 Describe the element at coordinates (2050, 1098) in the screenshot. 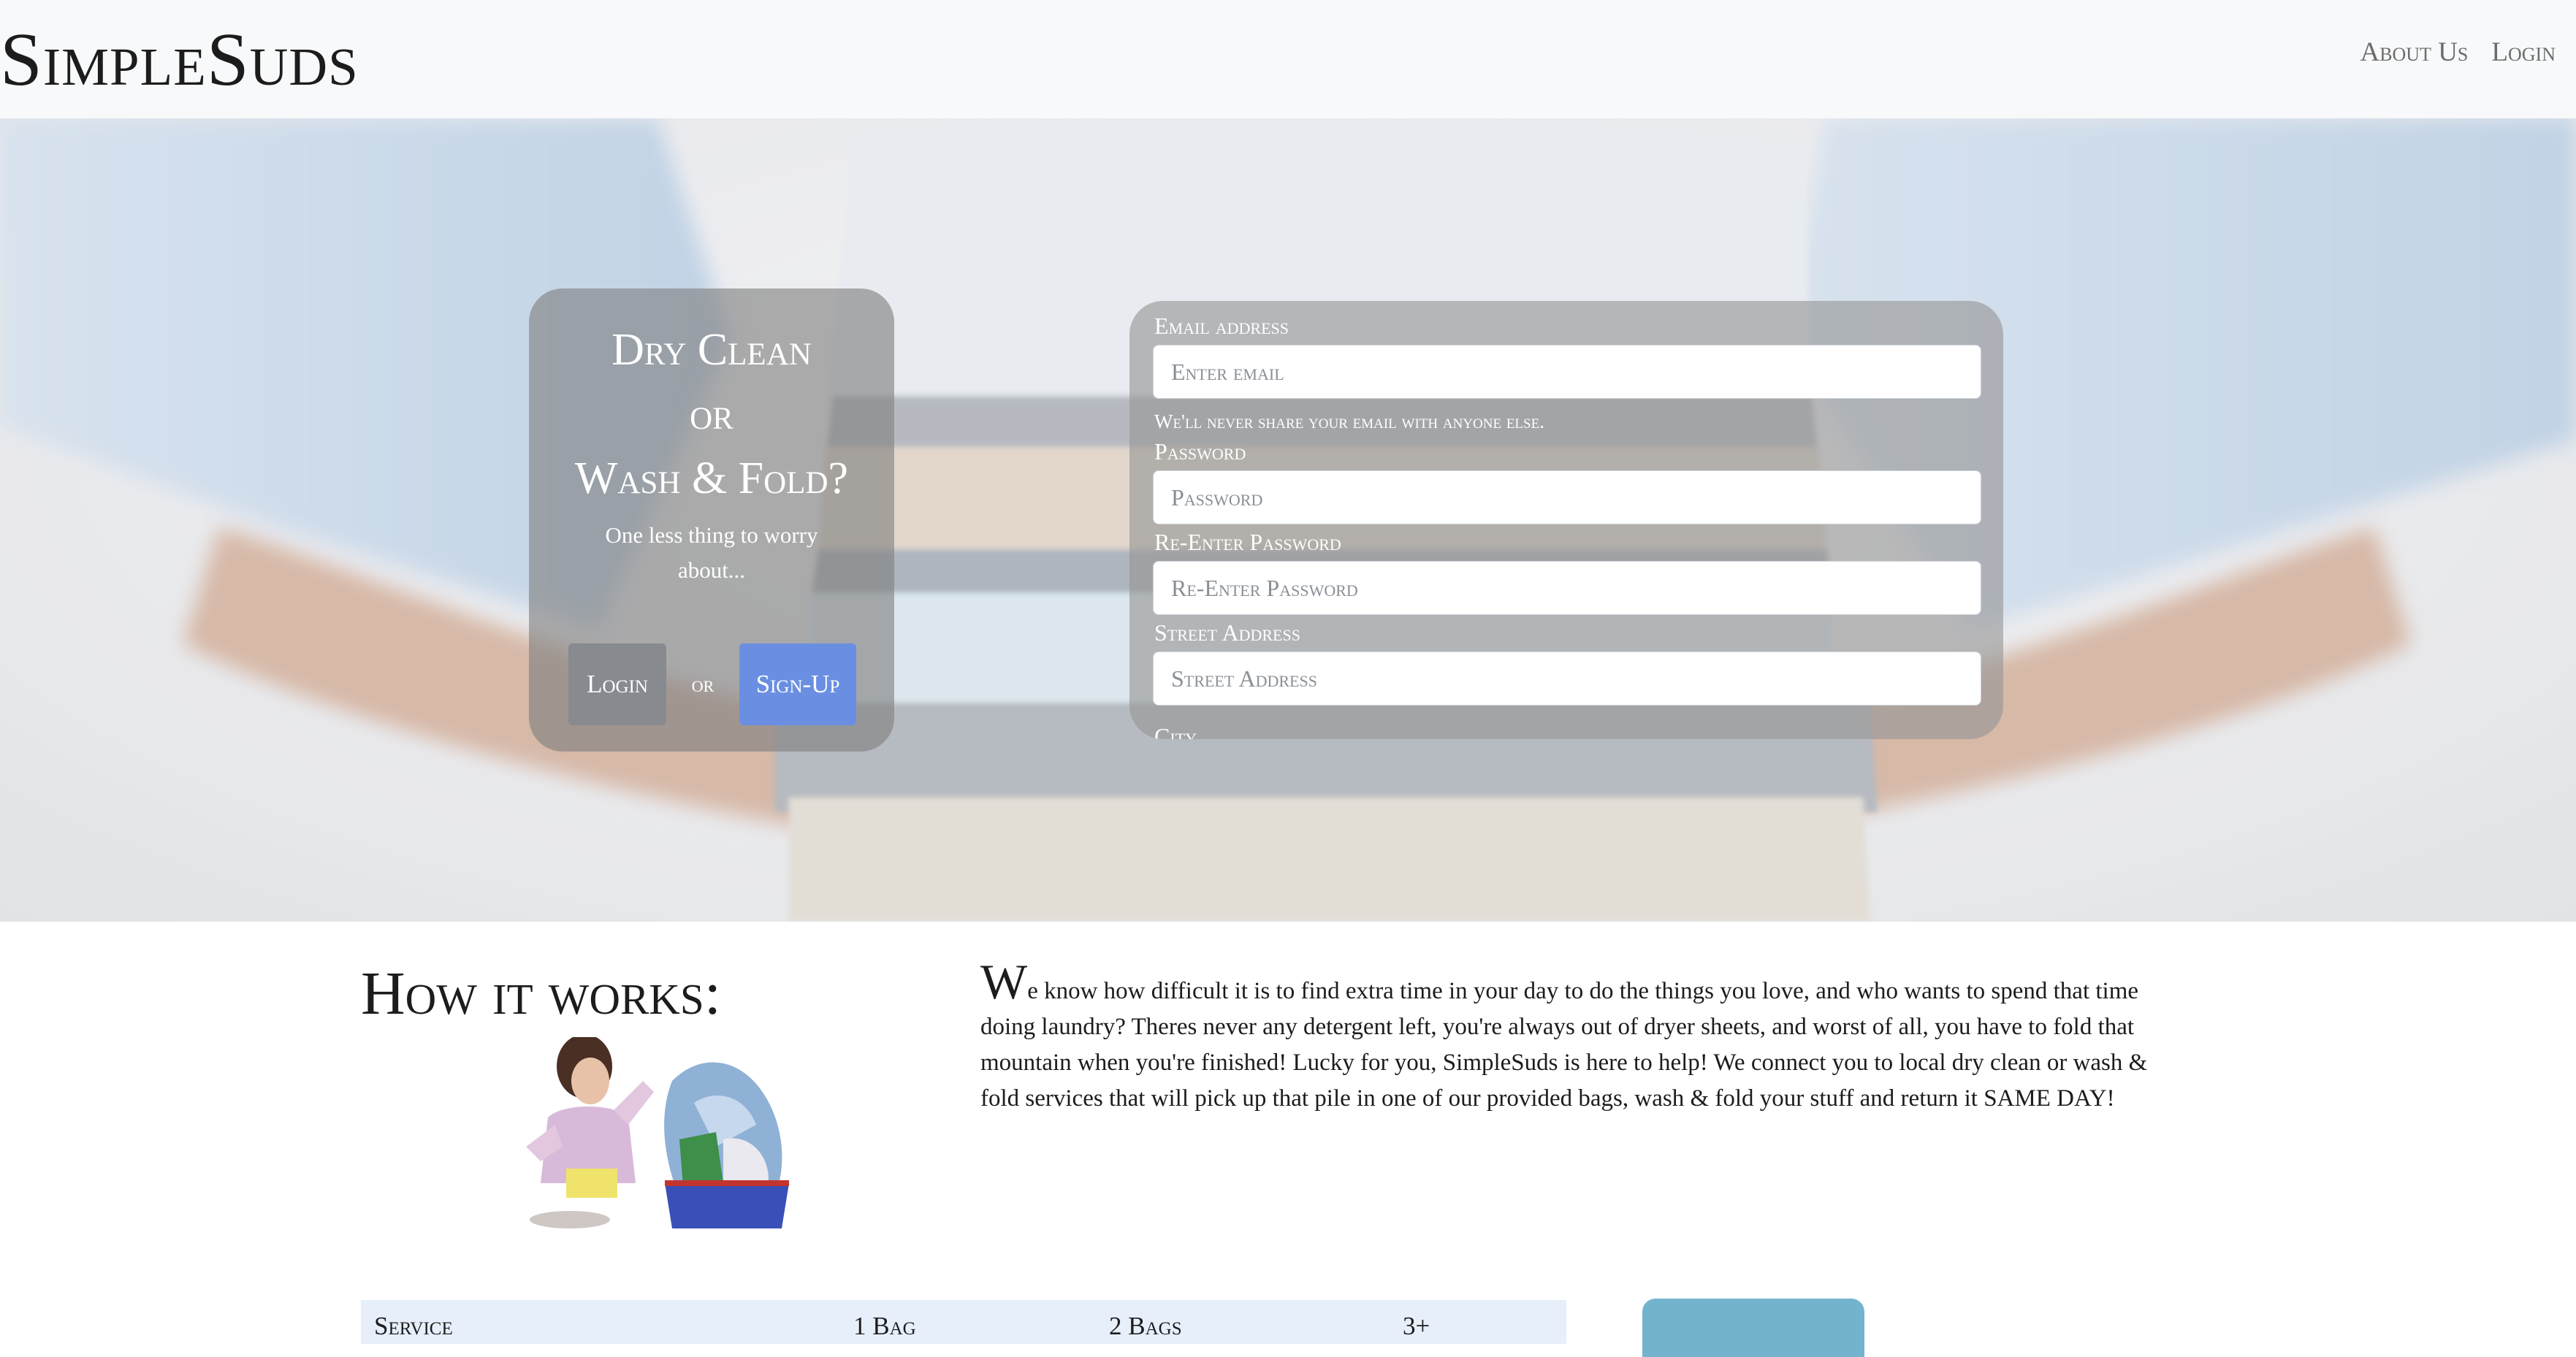

I see `same-day-emphasis: SAME DAY!` at that location.